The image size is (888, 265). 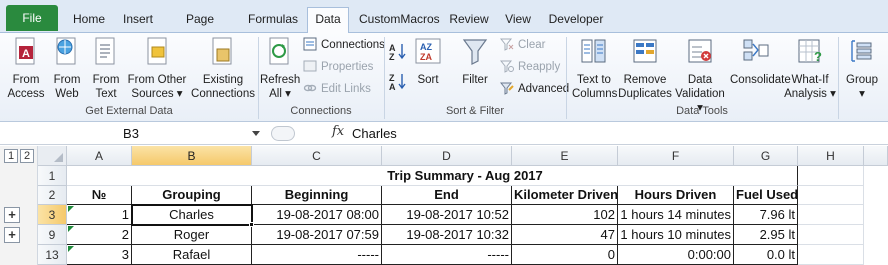 What do you see at coordinates (534, 89) in the screenshot?
I see `advanced-filter-button: Advanced` at bounding box center [534, 89].